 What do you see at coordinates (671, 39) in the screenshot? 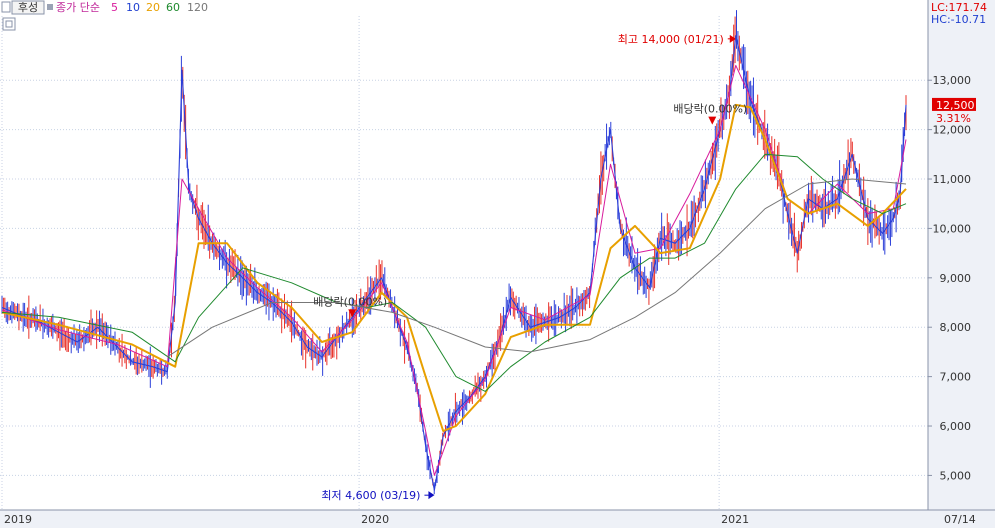
I see `high-annotation: 최고 14,000 (01/21)` at bounding box center [671, 39].